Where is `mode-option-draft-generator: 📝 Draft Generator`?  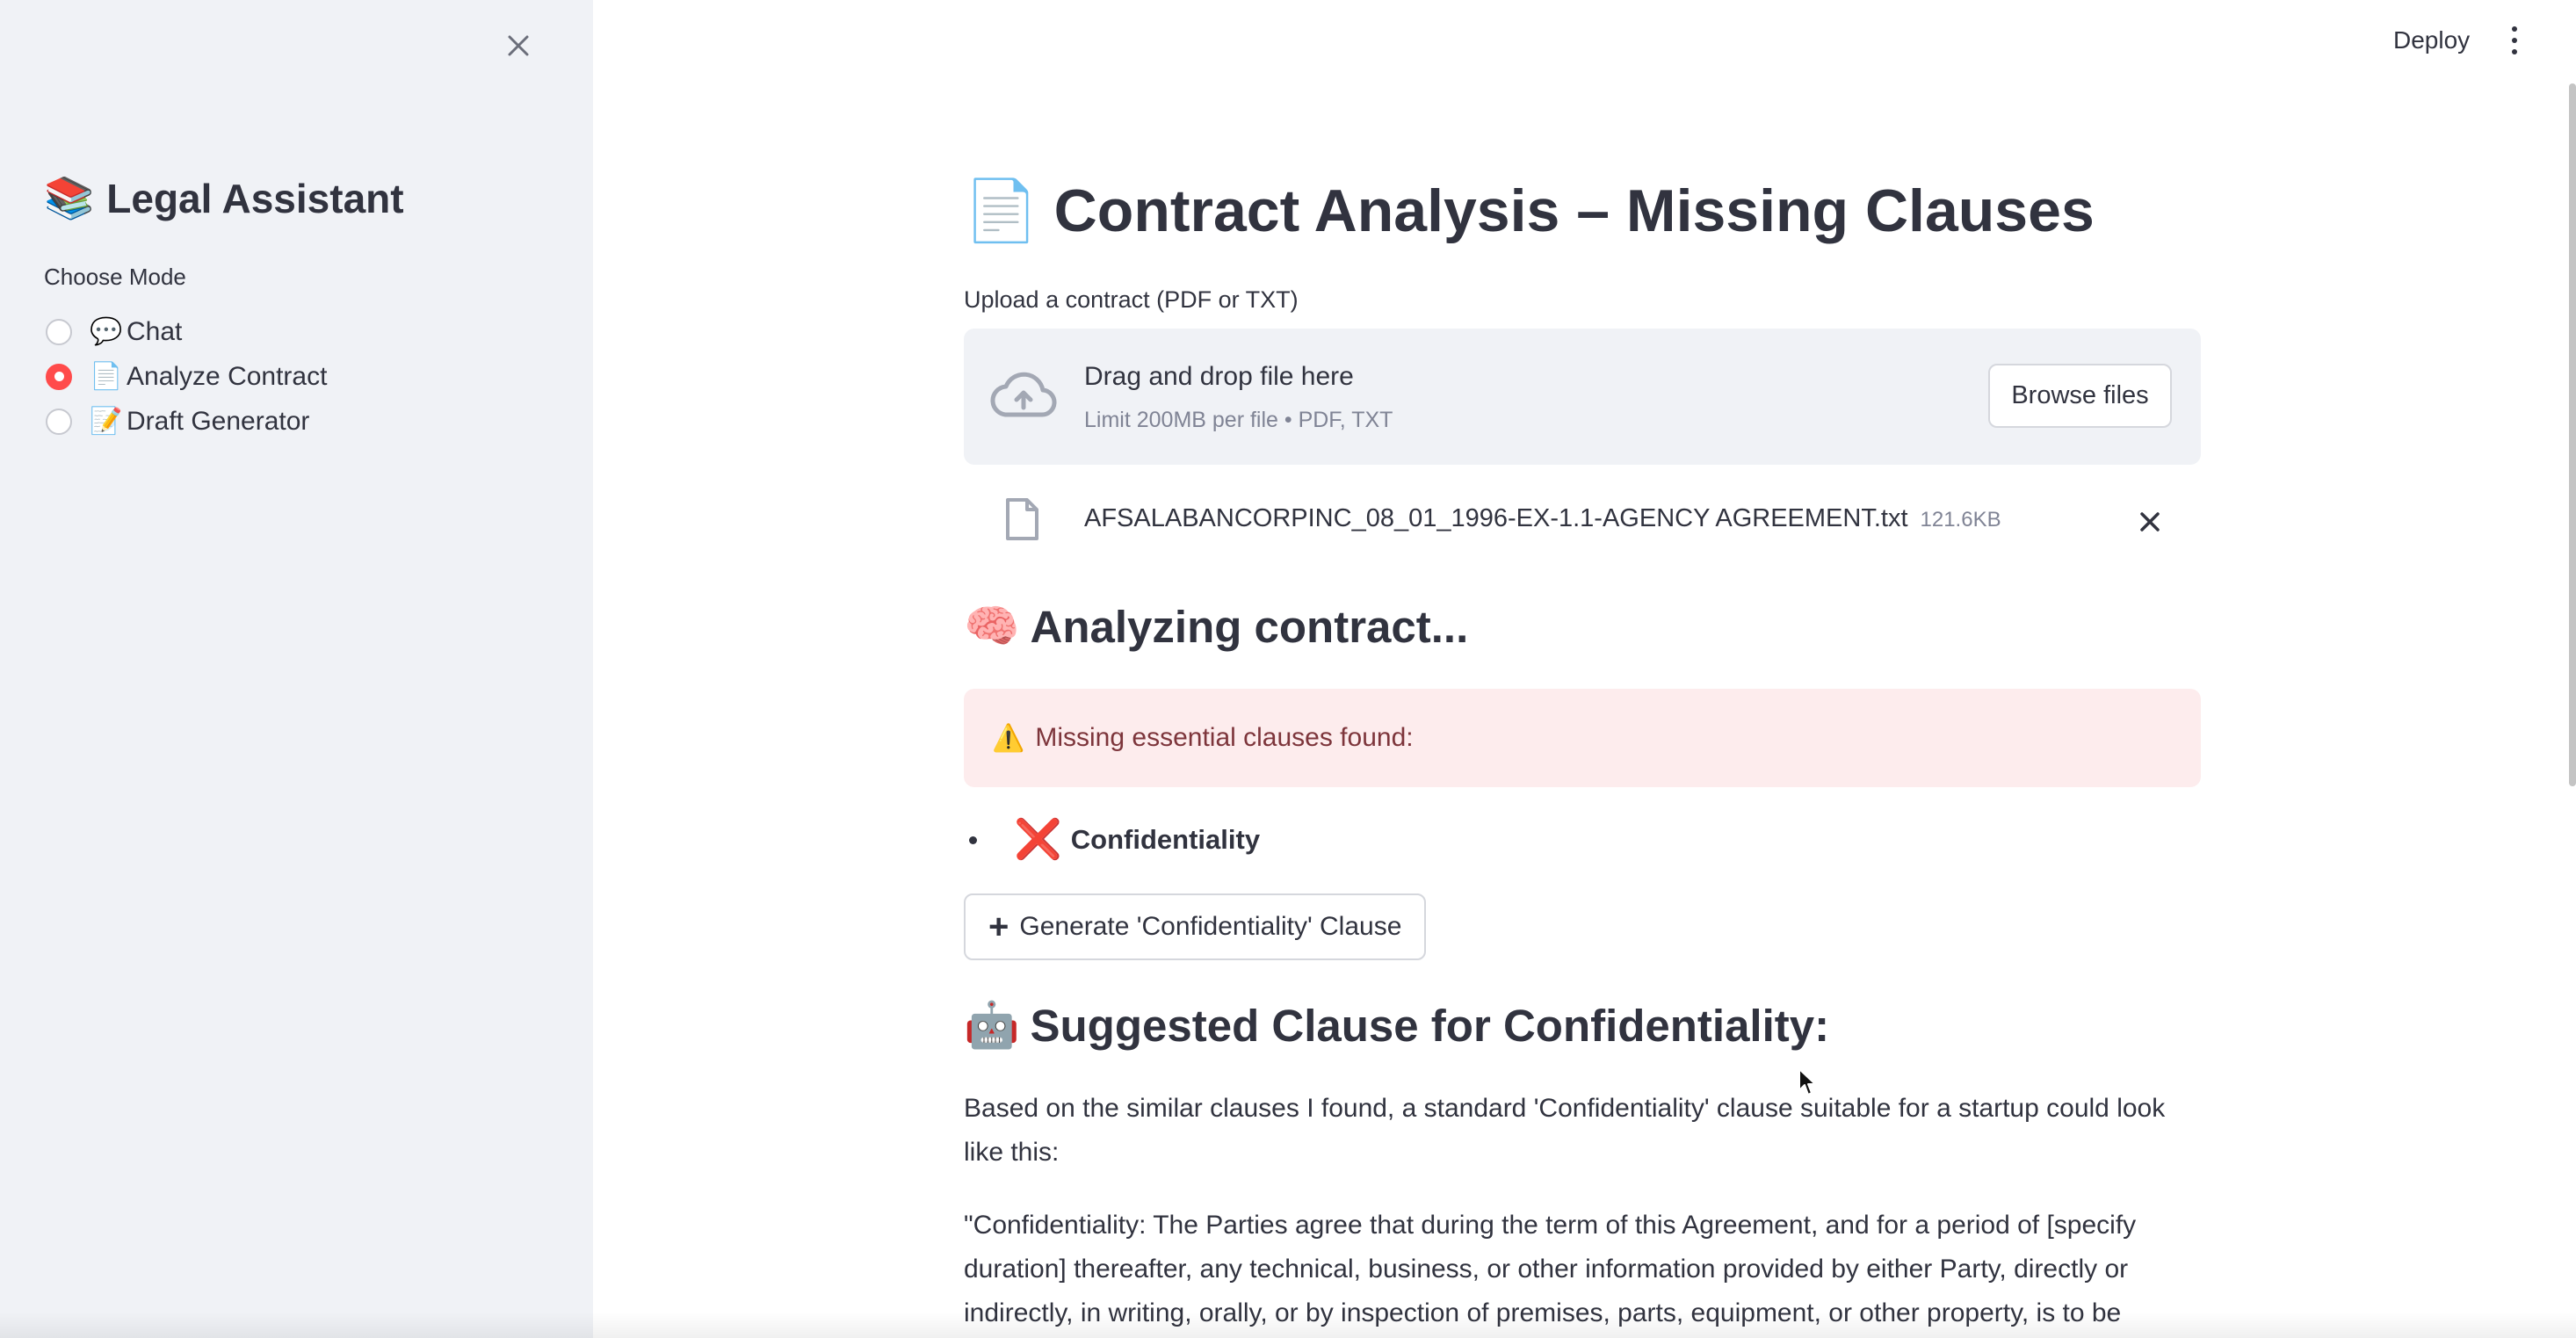
mode-option-draft-generator: 📝 Draft Generator is located at coordinates (186, 421).